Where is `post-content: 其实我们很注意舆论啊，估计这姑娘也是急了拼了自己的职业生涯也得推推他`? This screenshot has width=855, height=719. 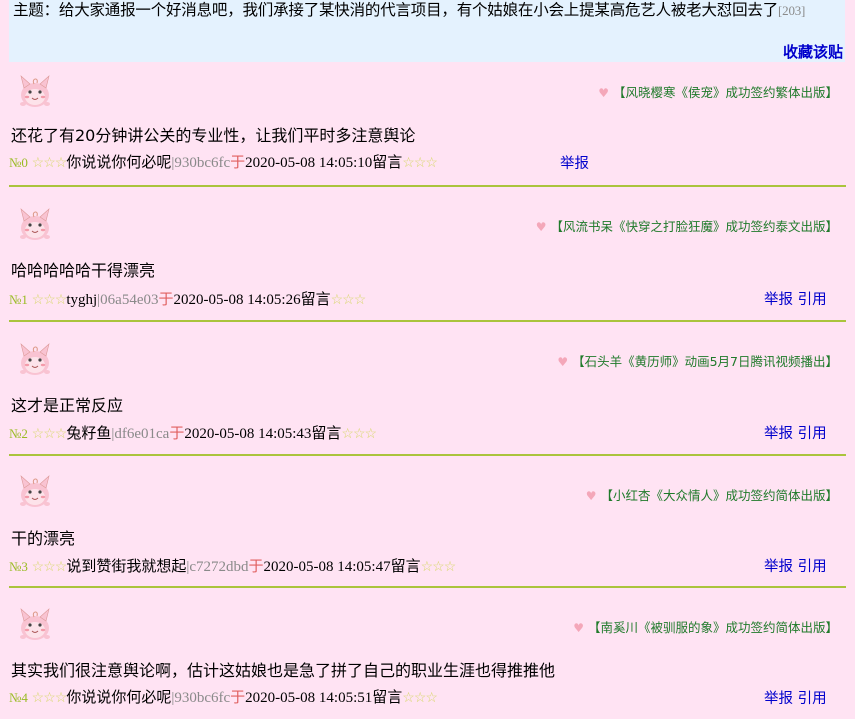 post-content: 其实我们很注意舆论啊，估计这姑娘也是急了拼了自己的职业生涯也得推推他 is located at coordinates (283, 670).